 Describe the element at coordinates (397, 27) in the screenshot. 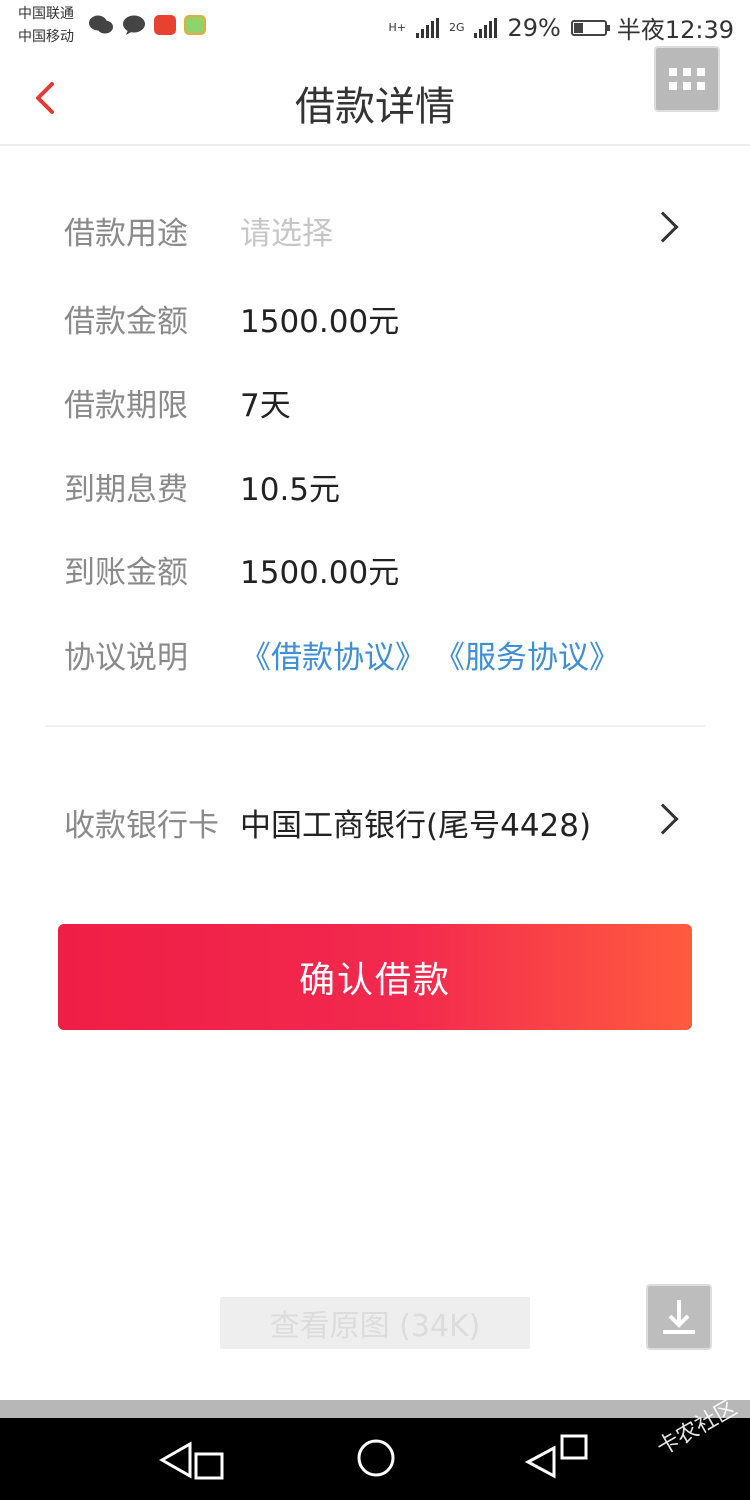

I see `network-type-1: H+` at that location.